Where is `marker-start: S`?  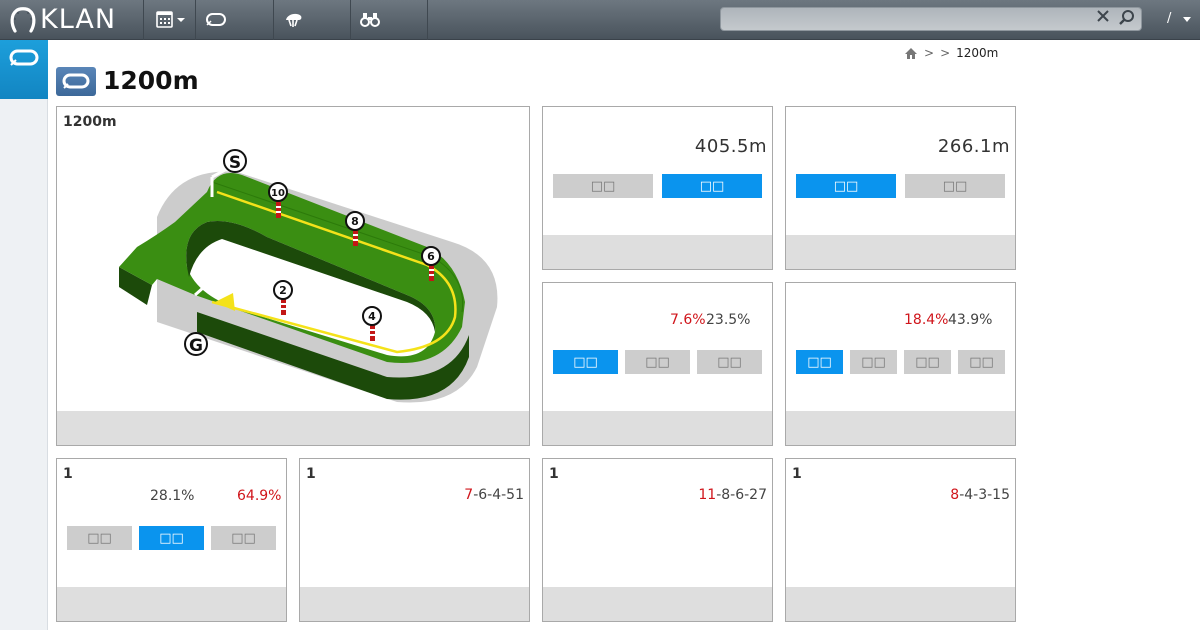 marker-start: S is located at coordinates (235, 163).